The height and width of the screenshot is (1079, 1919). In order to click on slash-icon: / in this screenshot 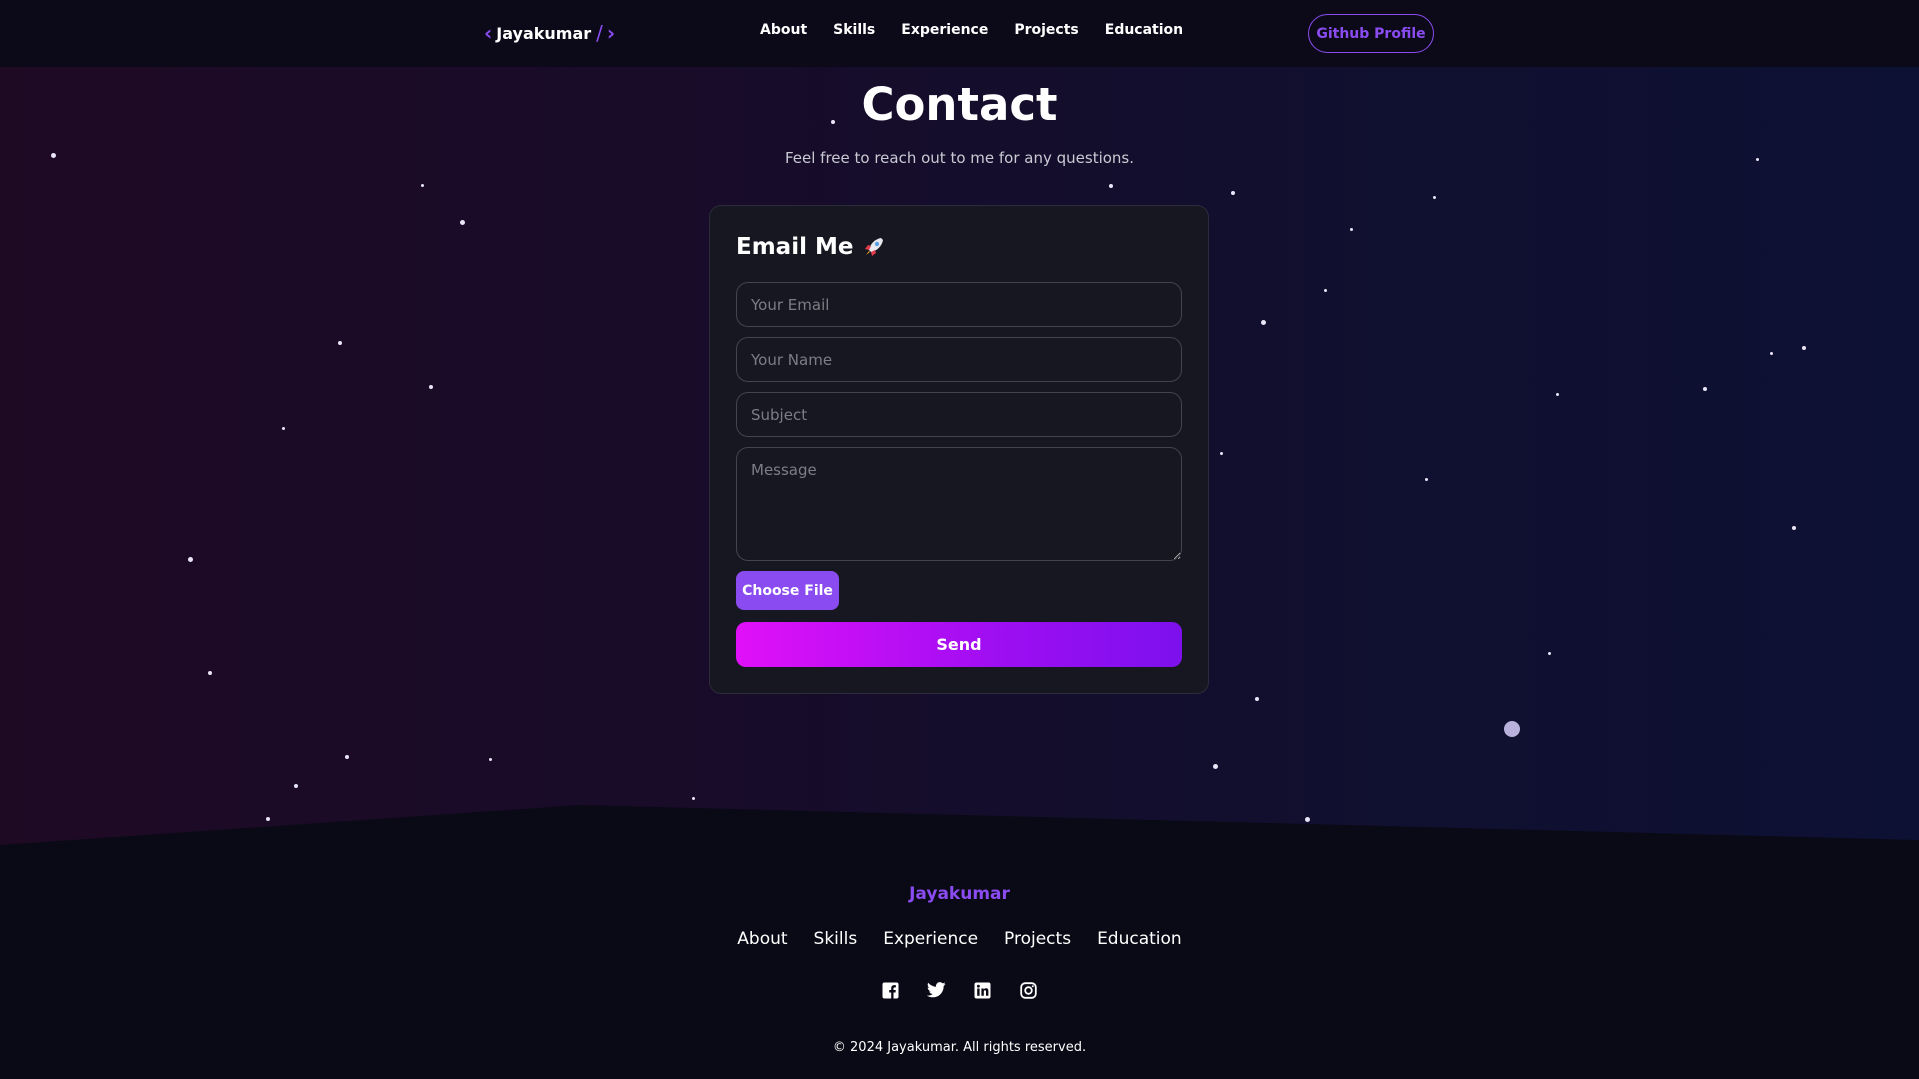, I will do `click(599, 33)`.